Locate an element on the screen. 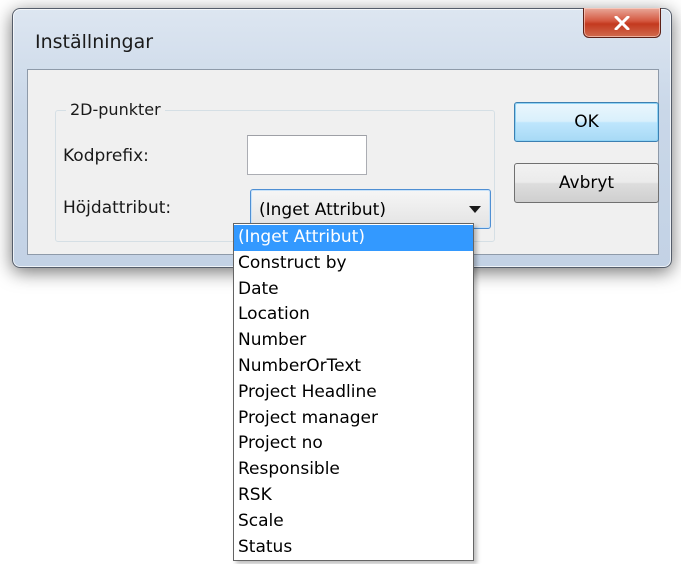  group-label: 2D-punkter is located at coordinates (115, 109).